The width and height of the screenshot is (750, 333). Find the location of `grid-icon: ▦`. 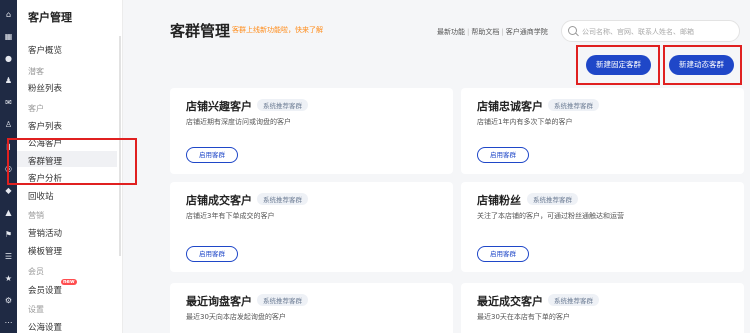

grid-icon: ▦ is located at coordinates (8, 36).